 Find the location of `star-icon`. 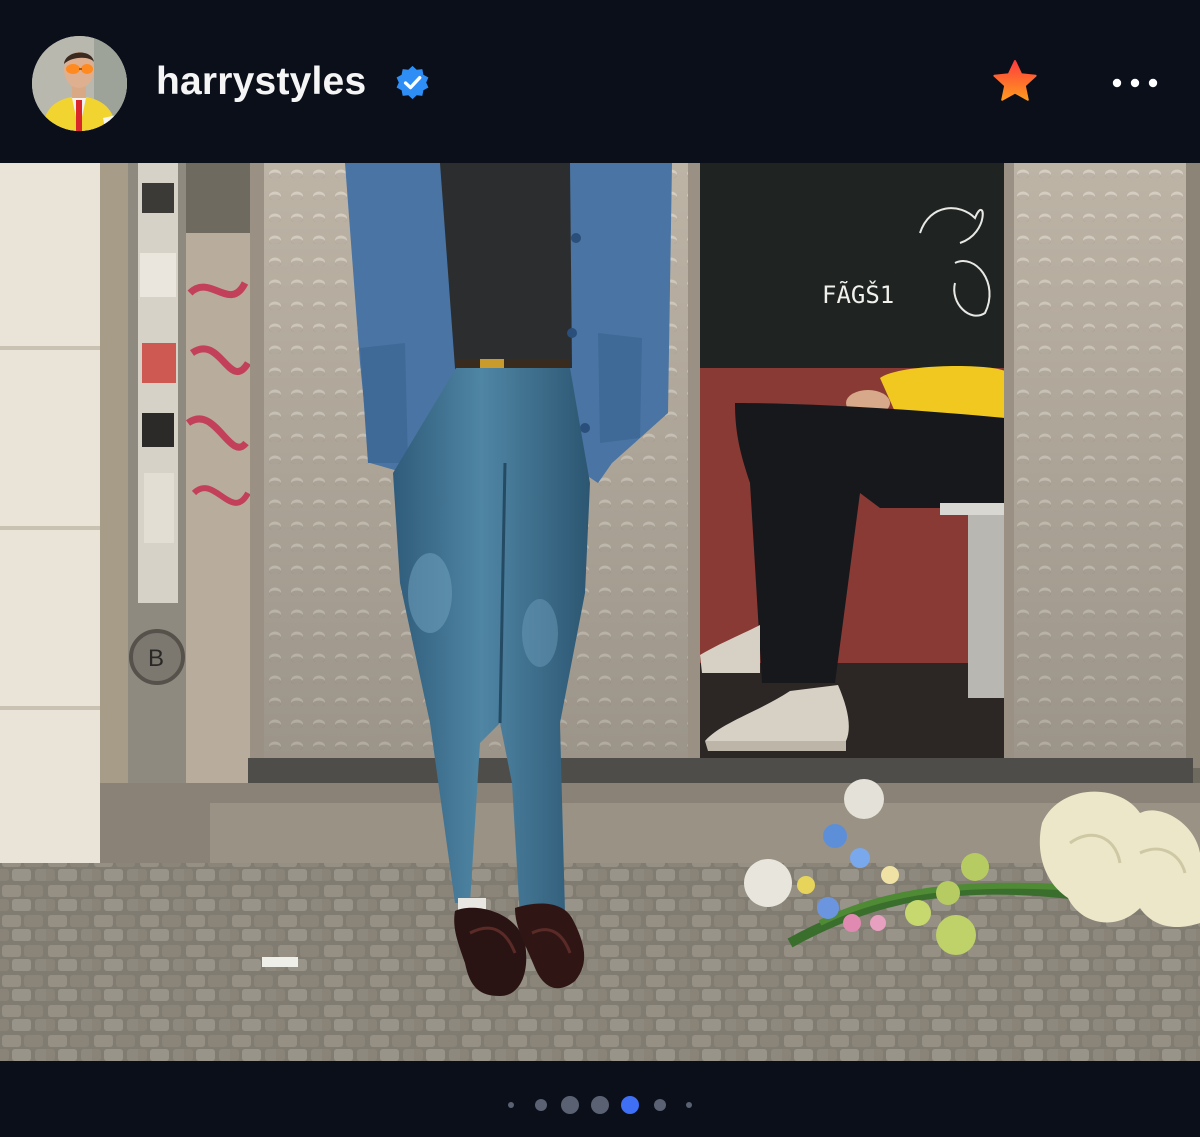

star-icon is located at coordinates (1015, 82).